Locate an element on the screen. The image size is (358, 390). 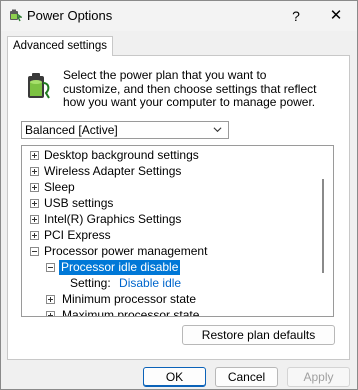
help-button: ? is located at coordinates (296, 16).